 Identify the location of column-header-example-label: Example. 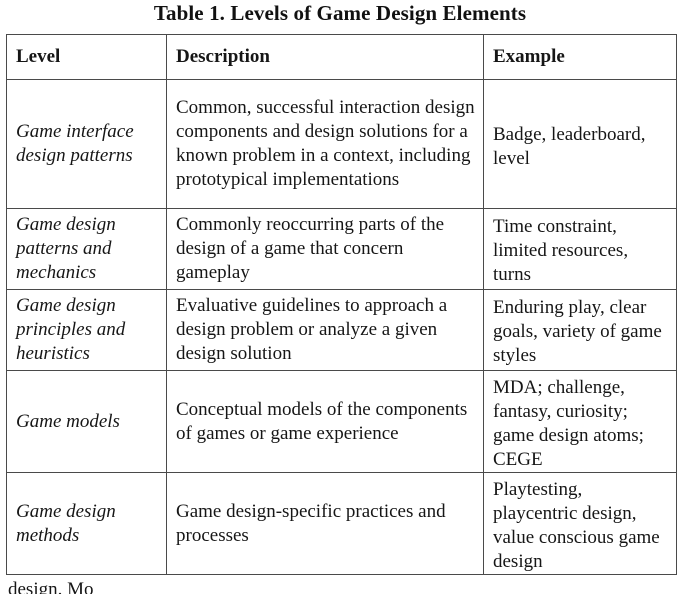
(529, 56).